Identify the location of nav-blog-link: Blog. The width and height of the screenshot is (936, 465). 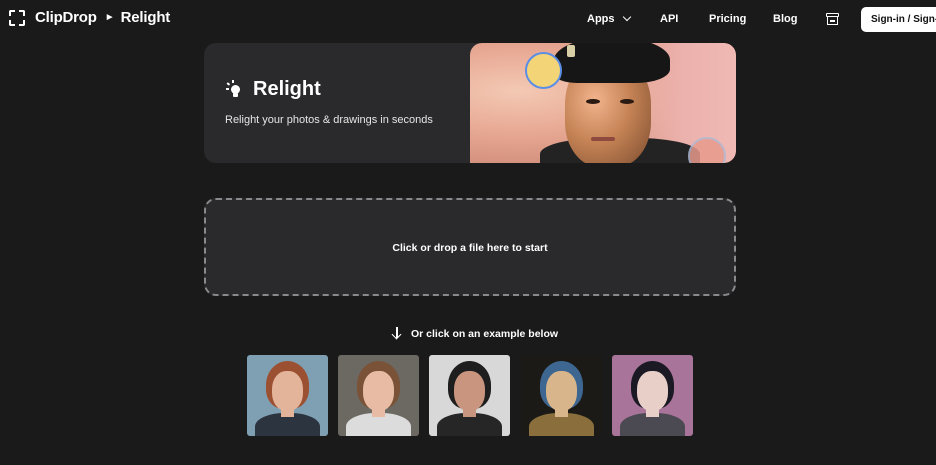
(785, 19).